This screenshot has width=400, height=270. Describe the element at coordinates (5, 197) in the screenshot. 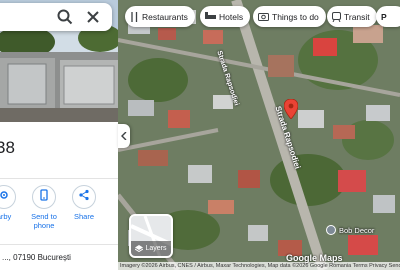

I see `nearby-icon` at that location.